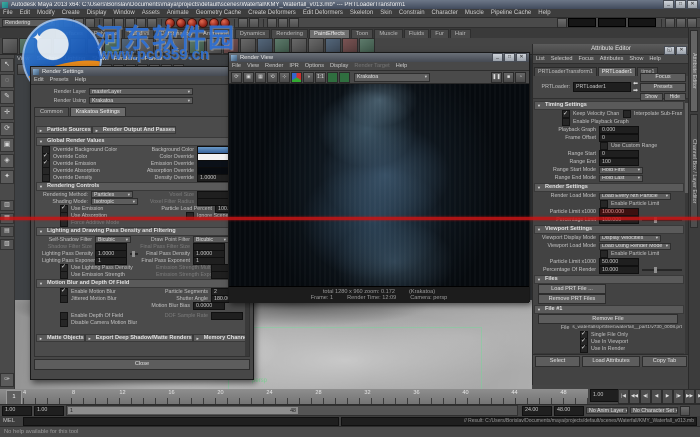 The image size is (700, 437). I want to click on panel-toolbar-icon, so click(22, 69).